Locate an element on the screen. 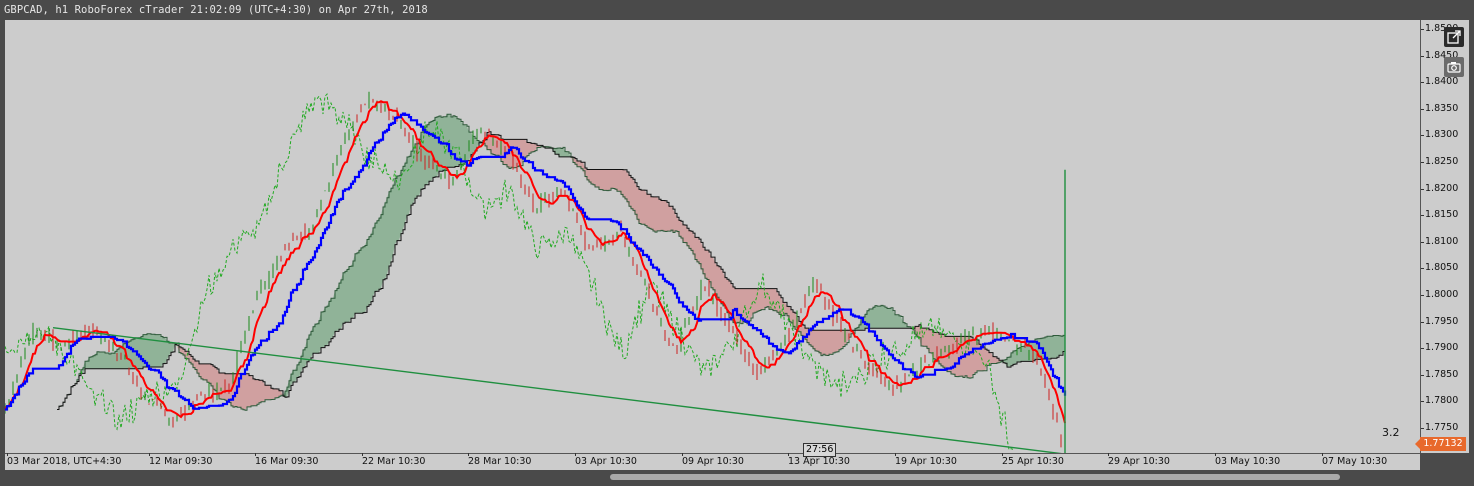 Image resolution: width=1474 pixels, height=486 pixels. popout-icon is located at coordinates (1454, 37).